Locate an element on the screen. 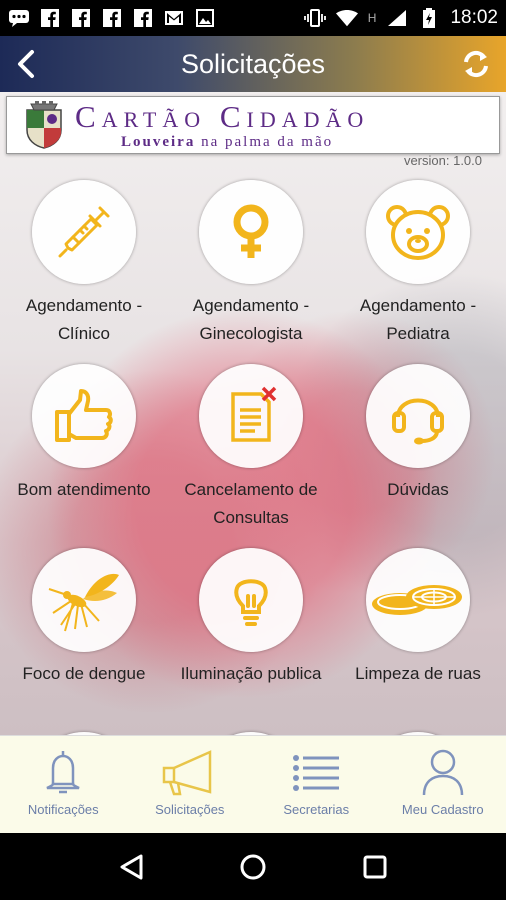  network-type-label: H is located at coordinates (372, 18).